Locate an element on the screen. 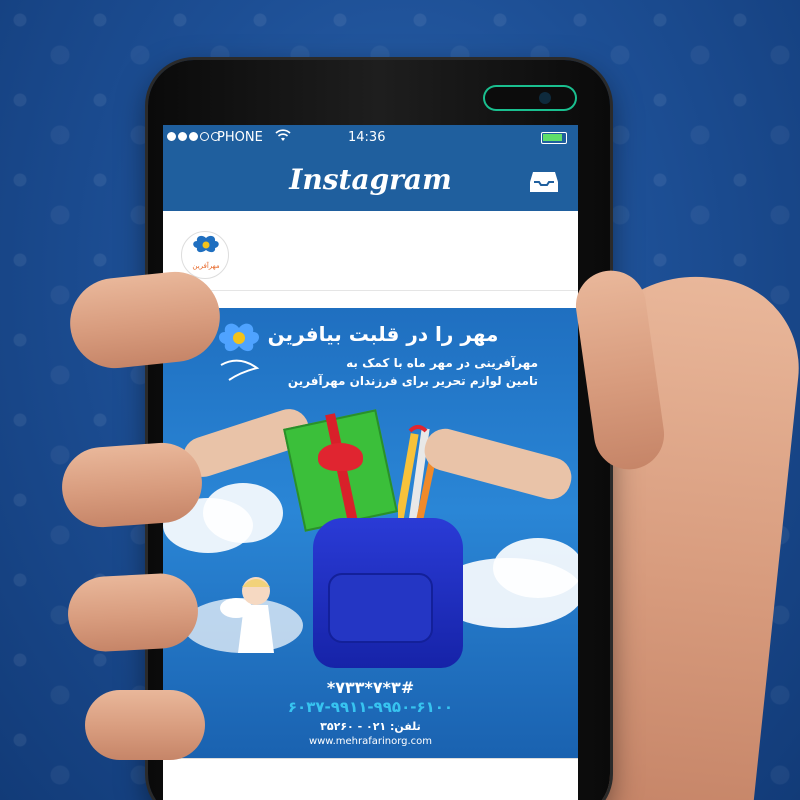 The height and width of the screenshot is (800, 800). app-header: Instagram is located at coordinates (370, 182).